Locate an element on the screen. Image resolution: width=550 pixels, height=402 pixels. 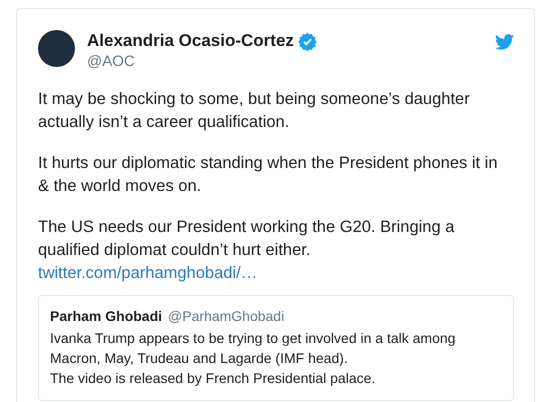
quoted-author-name: Parham Ghobadi is located at coordinates (106, 316).